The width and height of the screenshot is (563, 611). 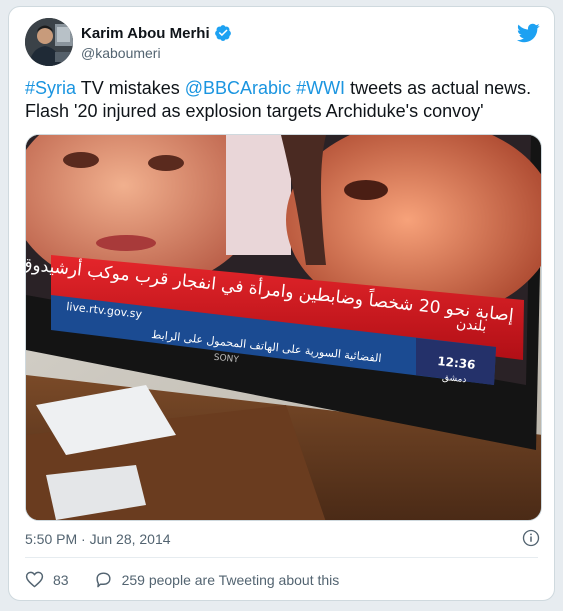 I want to click on tweeting-about-link: 259 people are Tweeting about this, so click(x=217, y=579).